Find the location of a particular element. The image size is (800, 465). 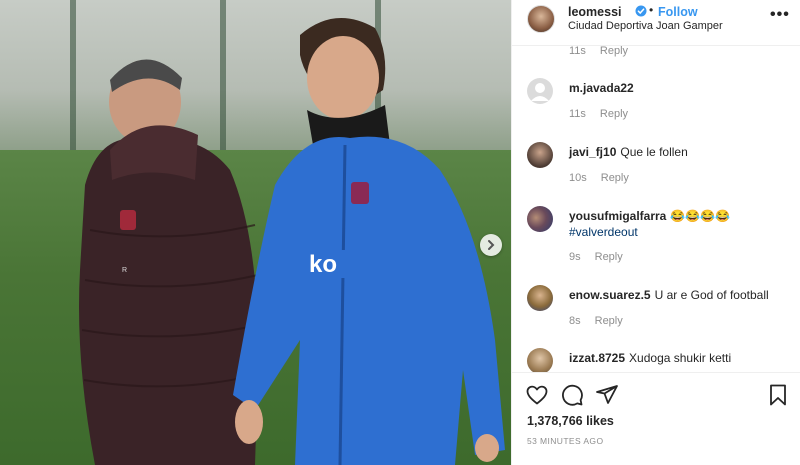

comment-meta: 8s Reply is located at coordinates (603, 321).